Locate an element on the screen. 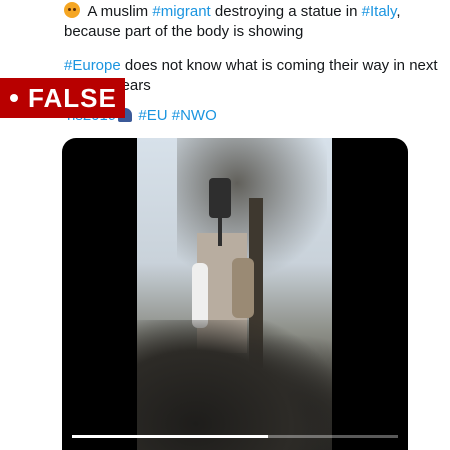 This screenshot has width=450, height=450. video-progress-fill is located at coordinates (170, 436).